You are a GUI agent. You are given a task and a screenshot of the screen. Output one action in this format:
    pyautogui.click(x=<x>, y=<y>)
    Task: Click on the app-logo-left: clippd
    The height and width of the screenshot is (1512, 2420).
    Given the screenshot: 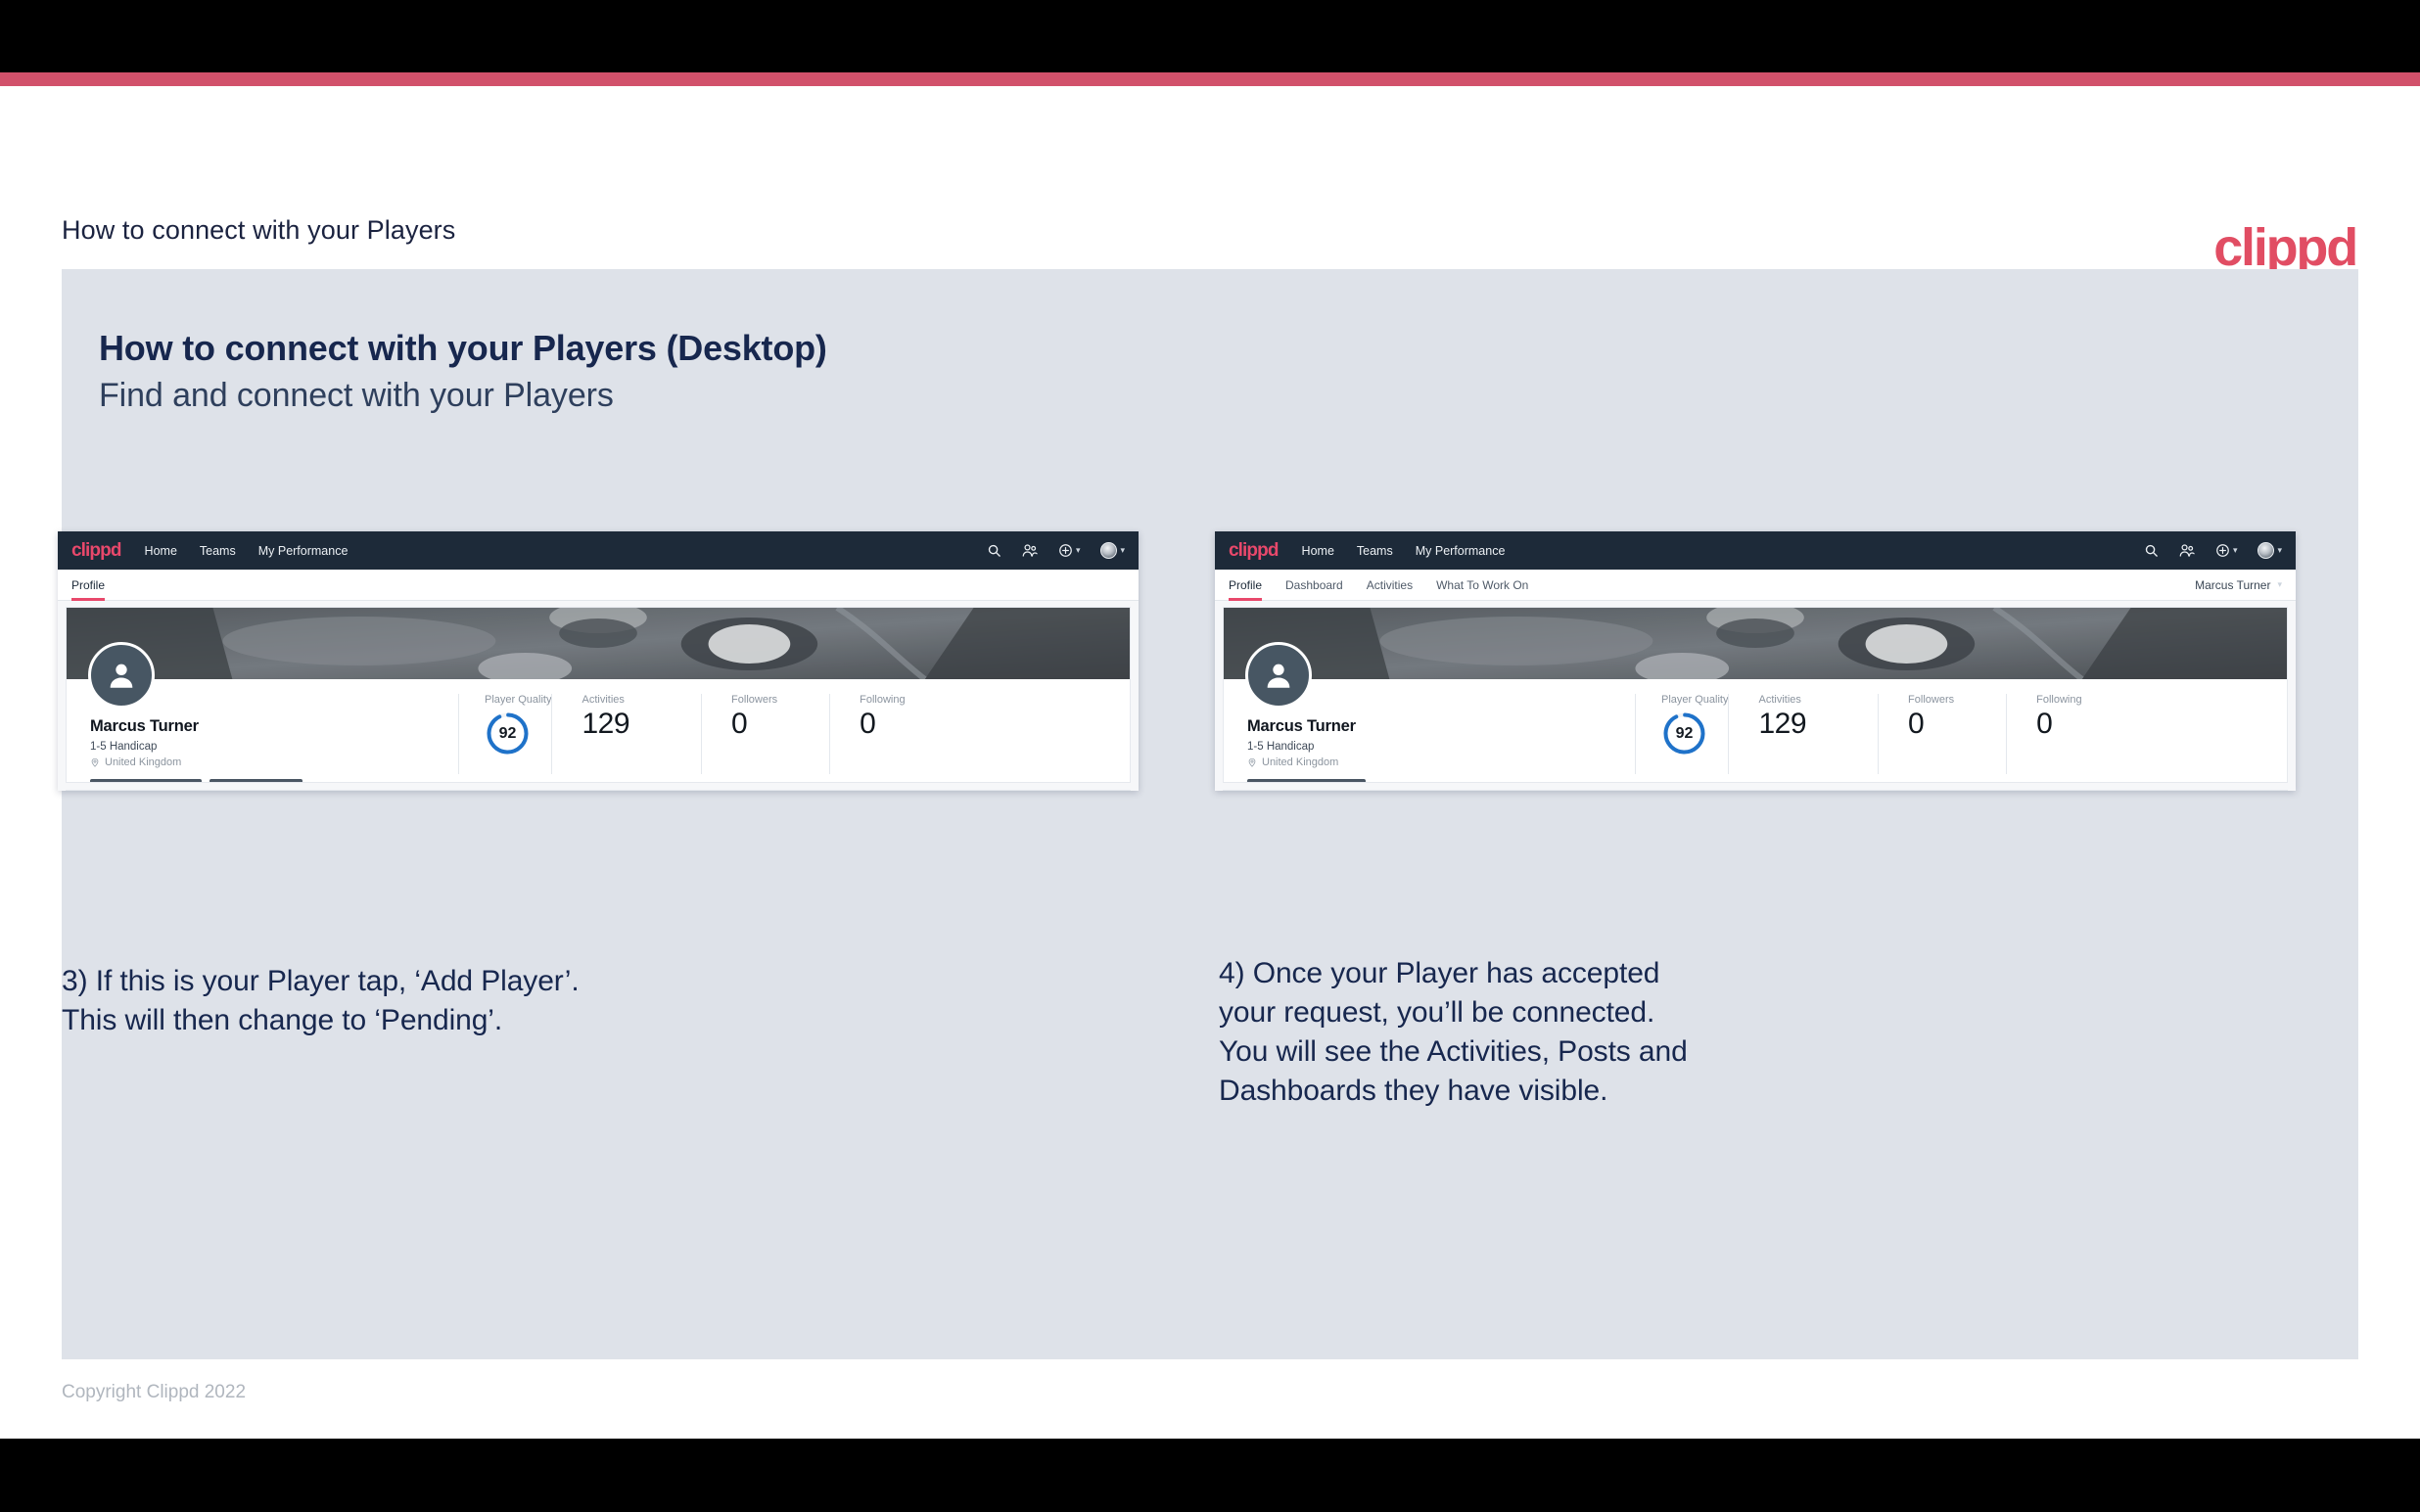 What is the action you would take?
    pyautogui.click(x=96, y=550)
    